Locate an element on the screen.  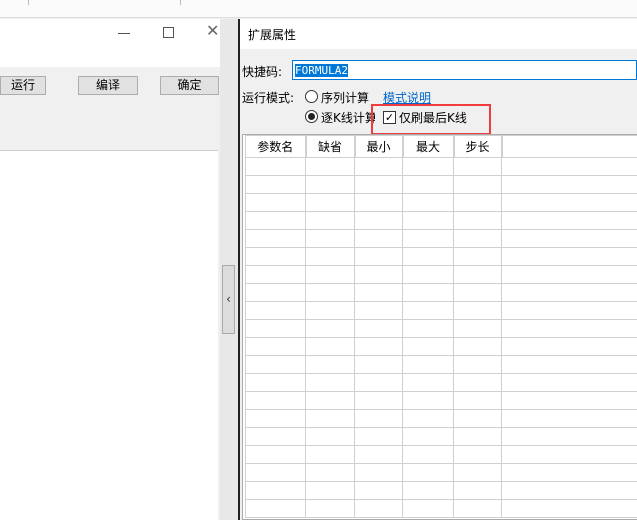
mode-sequence-radio is located at coordinates (311, 96).